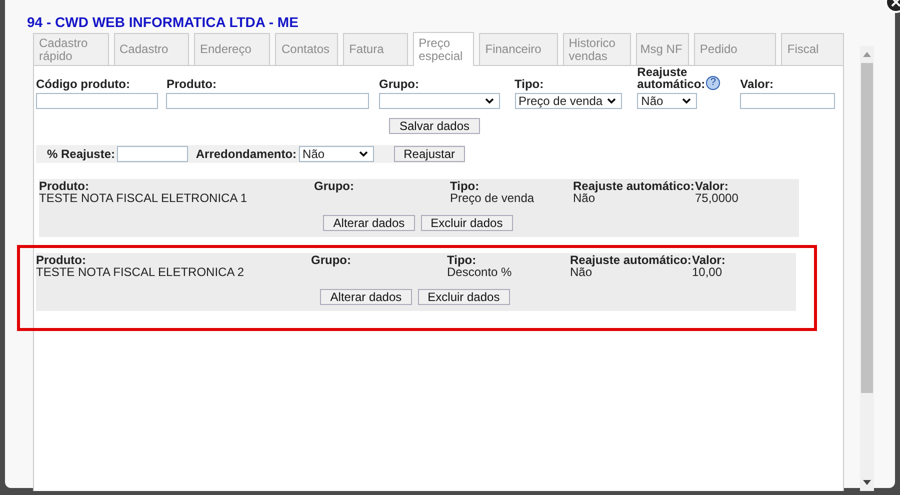  I want to click on tab: Financeiro, so click(518, 49).